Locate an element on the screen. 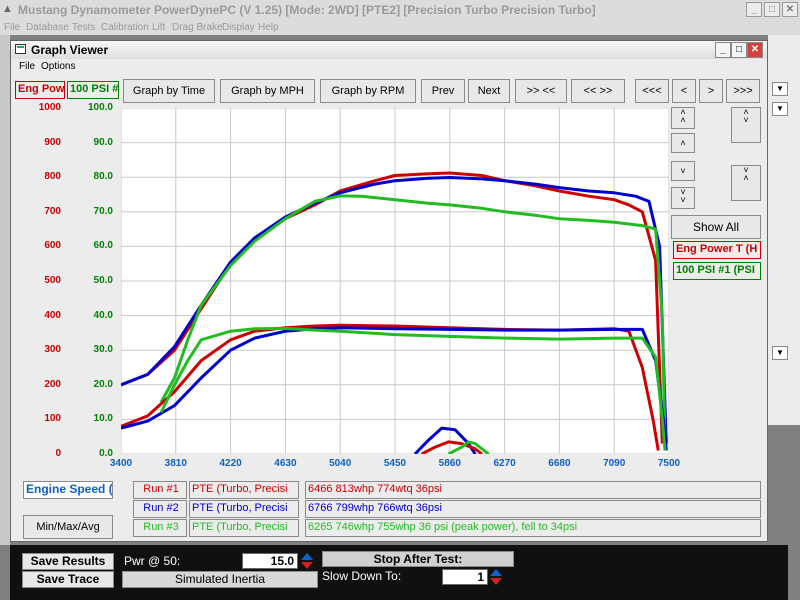  menu-calibration: Calibration is located at coordinates (125, 27).